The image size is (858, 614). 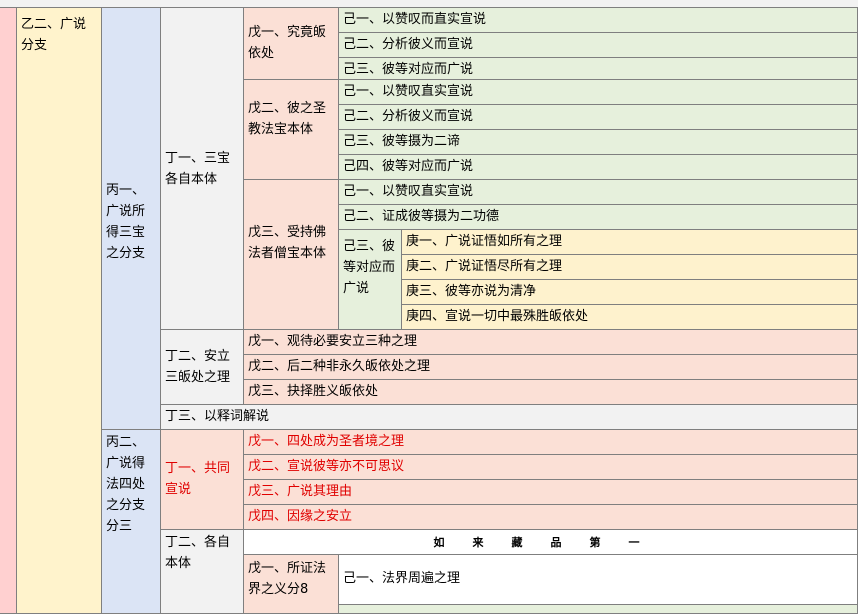 I want to click on ding2-item: 戊二、后二种非永久皈依处之理, so click(x=551, y=367).